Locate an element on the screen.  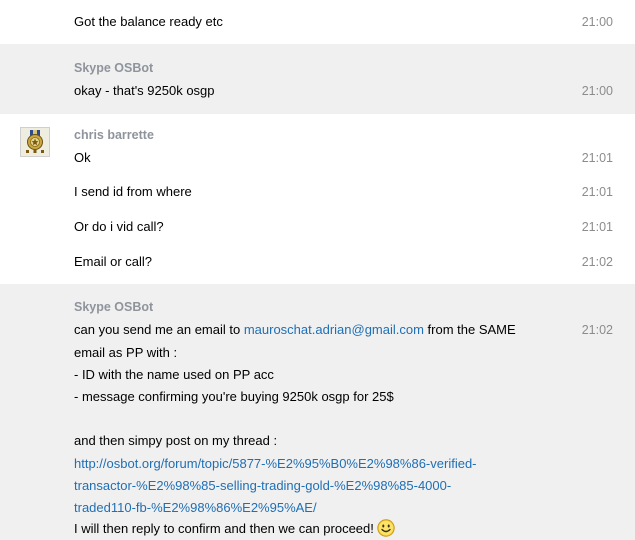
message-text: from the SAME is located at coordinates (469, 329).